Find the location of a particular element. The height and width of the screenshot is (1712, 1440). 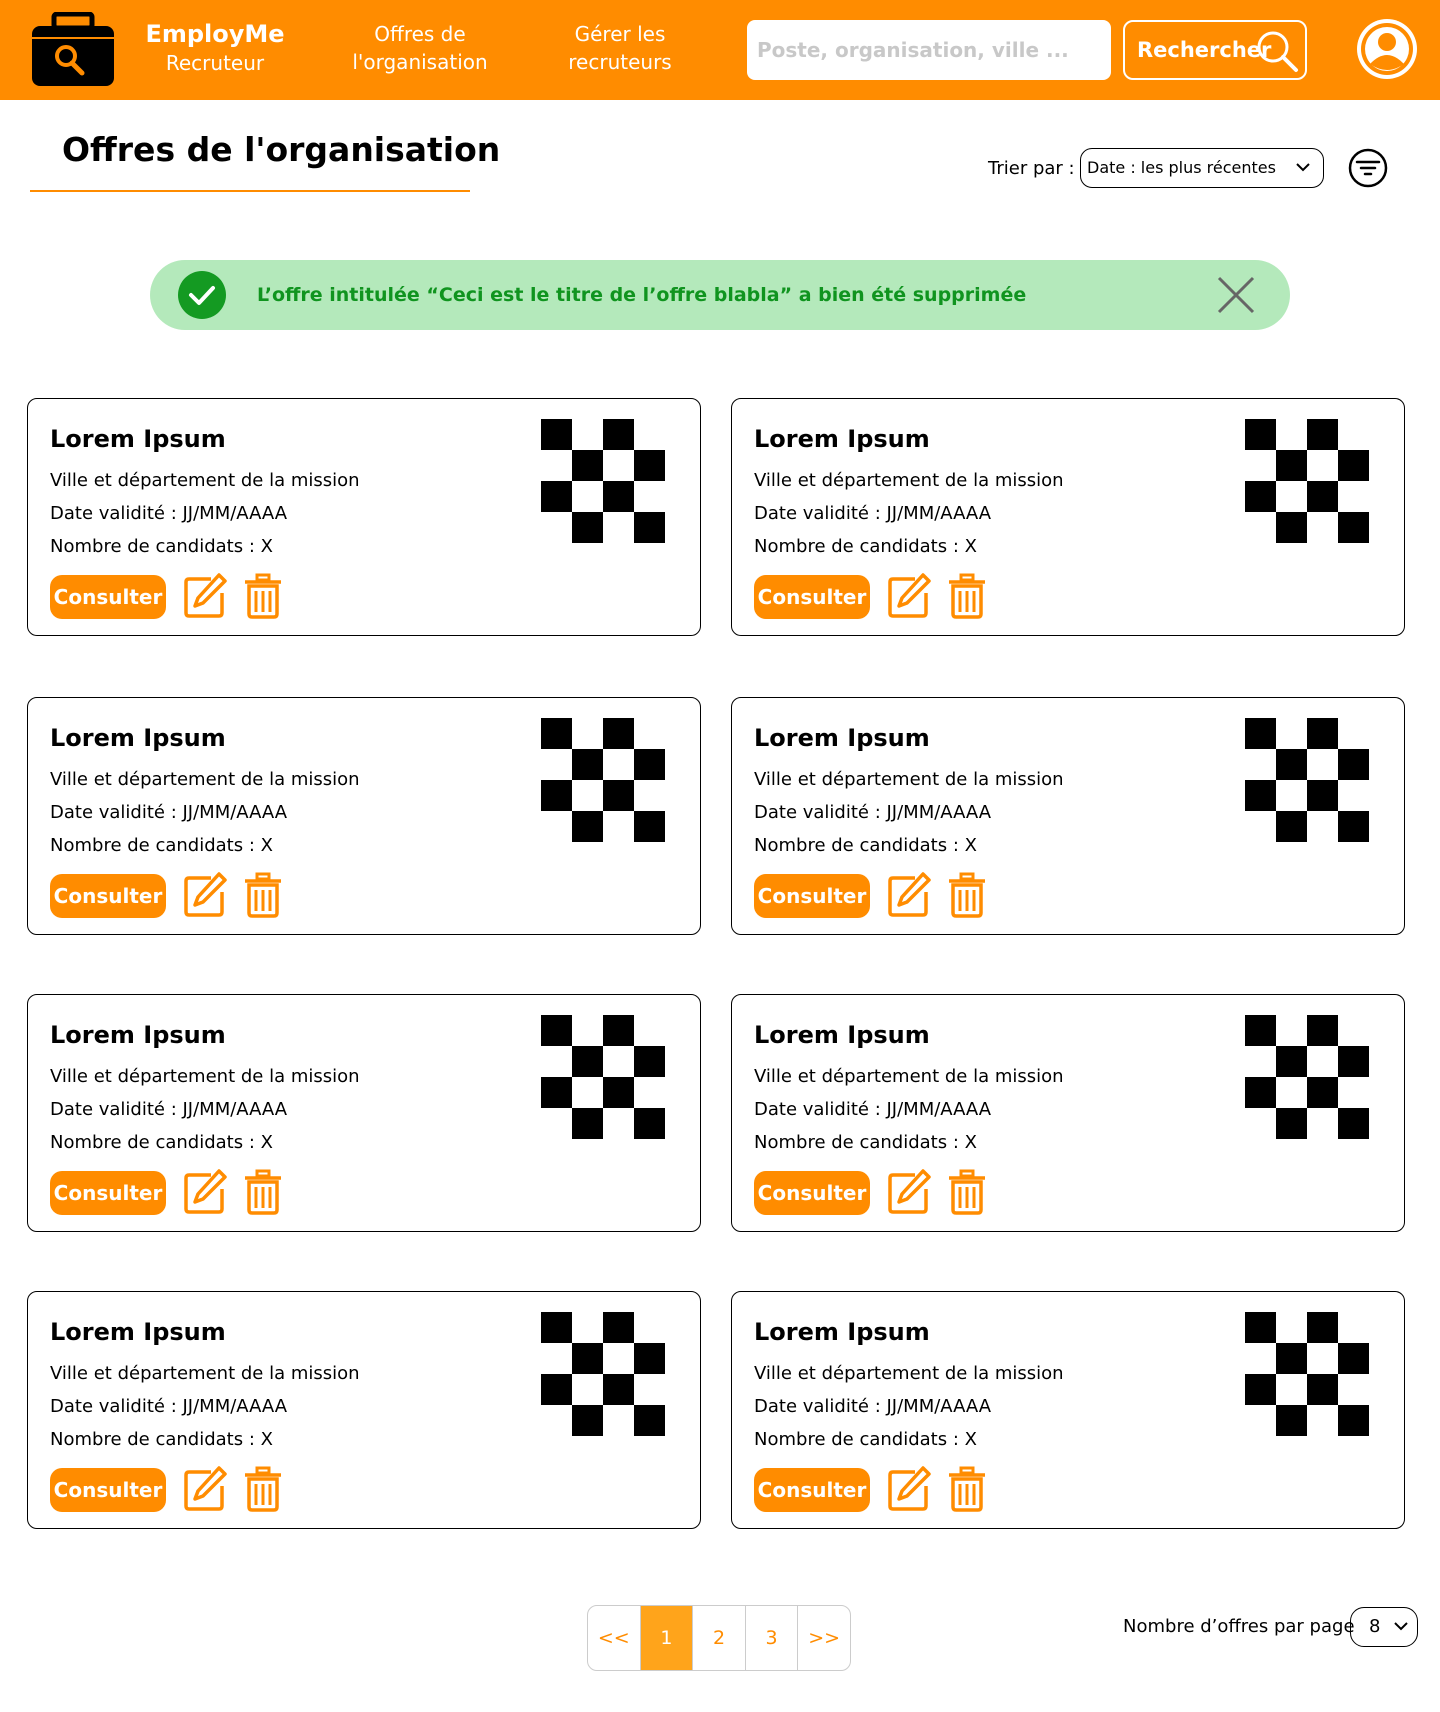

user-avatar-icon is located at coordinates (1387, 49).